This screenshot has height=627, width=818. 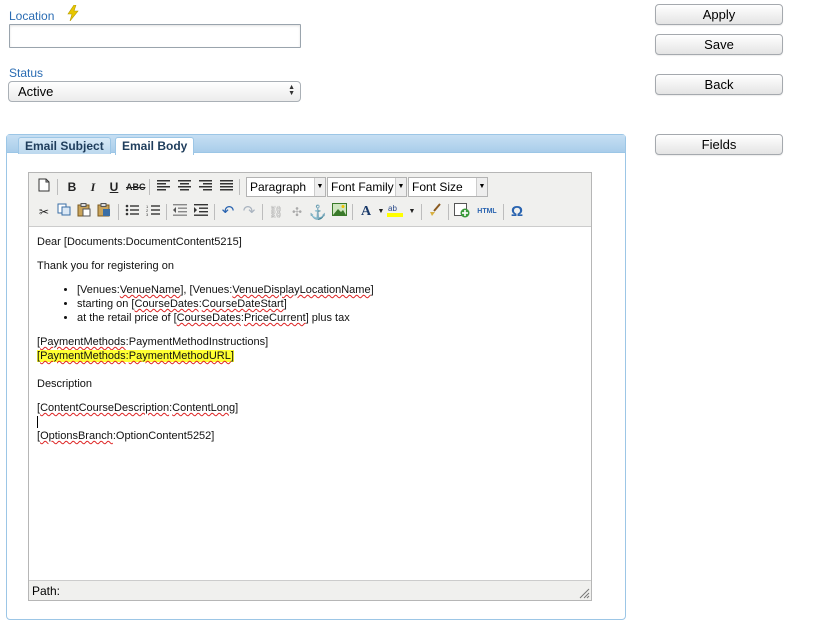 I want to click on undo-icon: ↶, so click(x=228, y=212).